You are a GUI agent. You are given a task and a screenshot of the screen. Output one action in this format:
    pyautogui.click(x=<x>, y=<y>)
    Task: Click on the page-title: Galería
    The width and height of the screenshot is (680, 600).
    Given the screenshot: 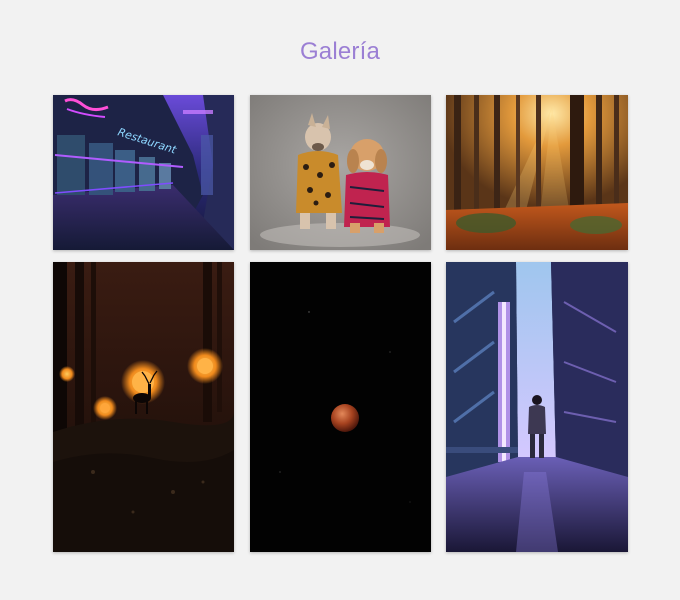 What is the action you would take?
    pyautogui.click(x=340, y=51)
    